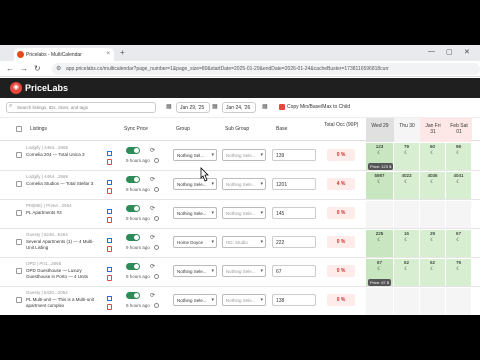 Image resolution: width=480 pixels, height=360 pixels. I want to click on calendar-price-cell: 16 ☾, so click(407, 243).